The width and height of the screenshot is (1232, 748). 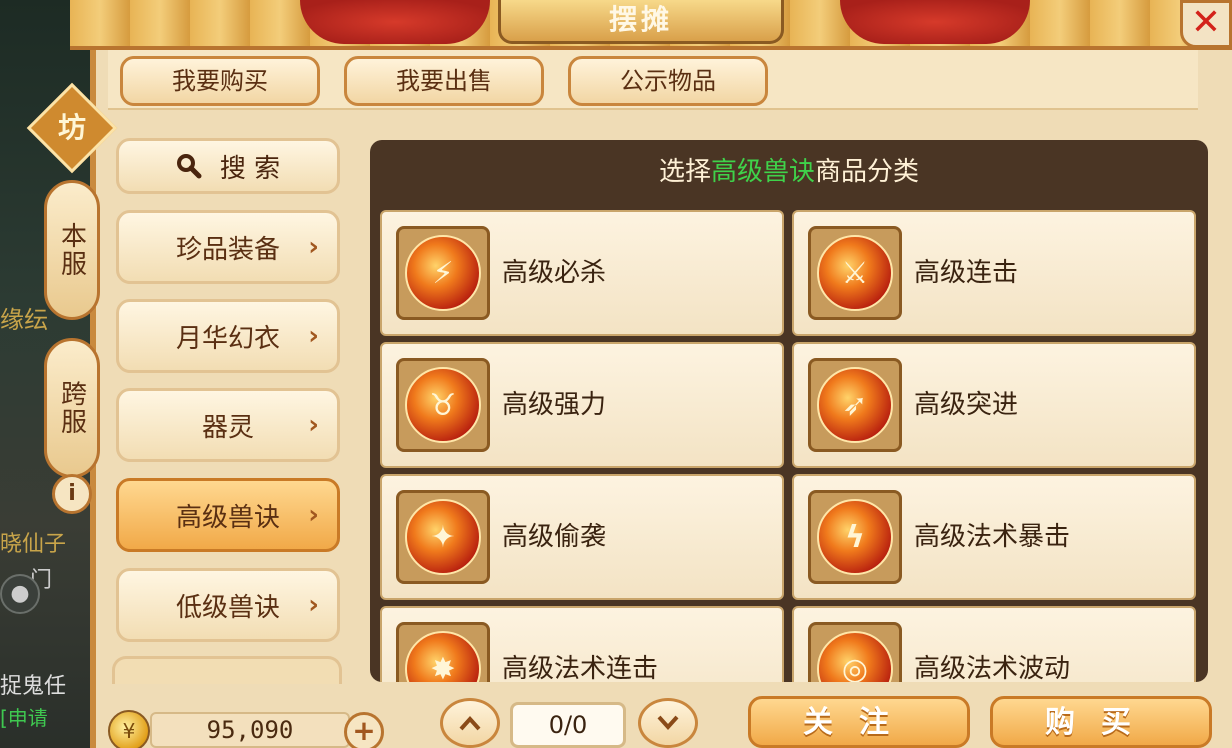 I want to click on world-text: 缘纭, so click(x=24, y=320).